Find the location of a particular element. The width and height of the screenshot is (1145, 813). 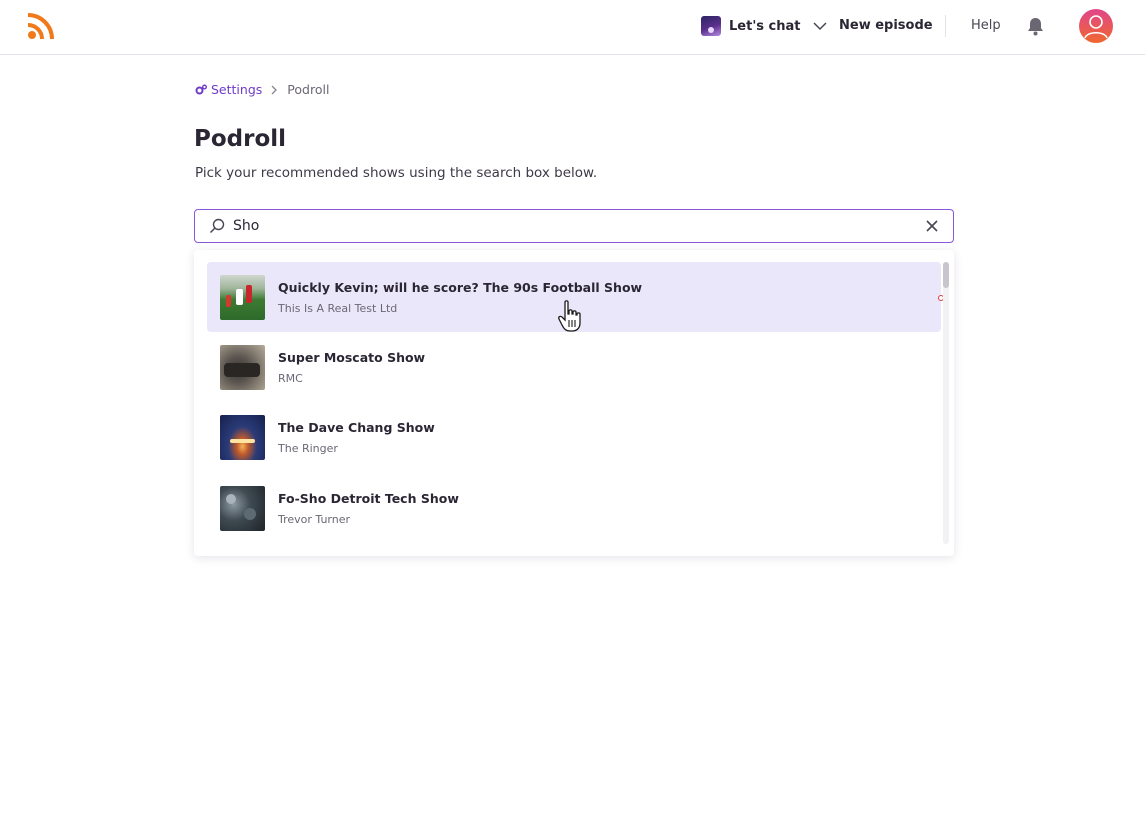

chevron-down-icon is located at coordinates (819, 26).